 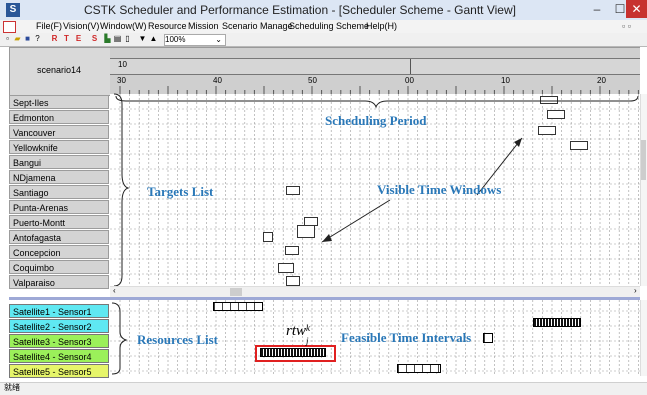 What do you see at coordinates (122, 64) in the screenshot?
I see `timeline-hour-label: 10` at bounding box center [122, 64].